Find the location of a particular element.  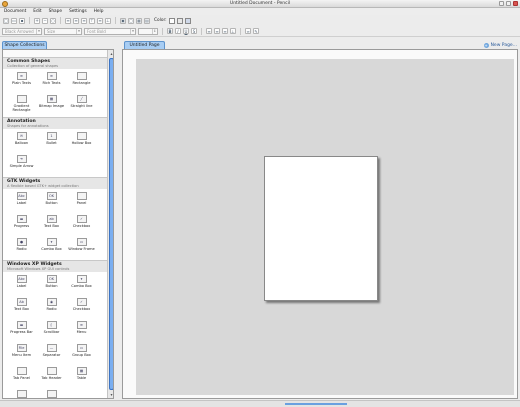

font-family-select: Black Arrowed ▾ is located at coordinates (22, 31).